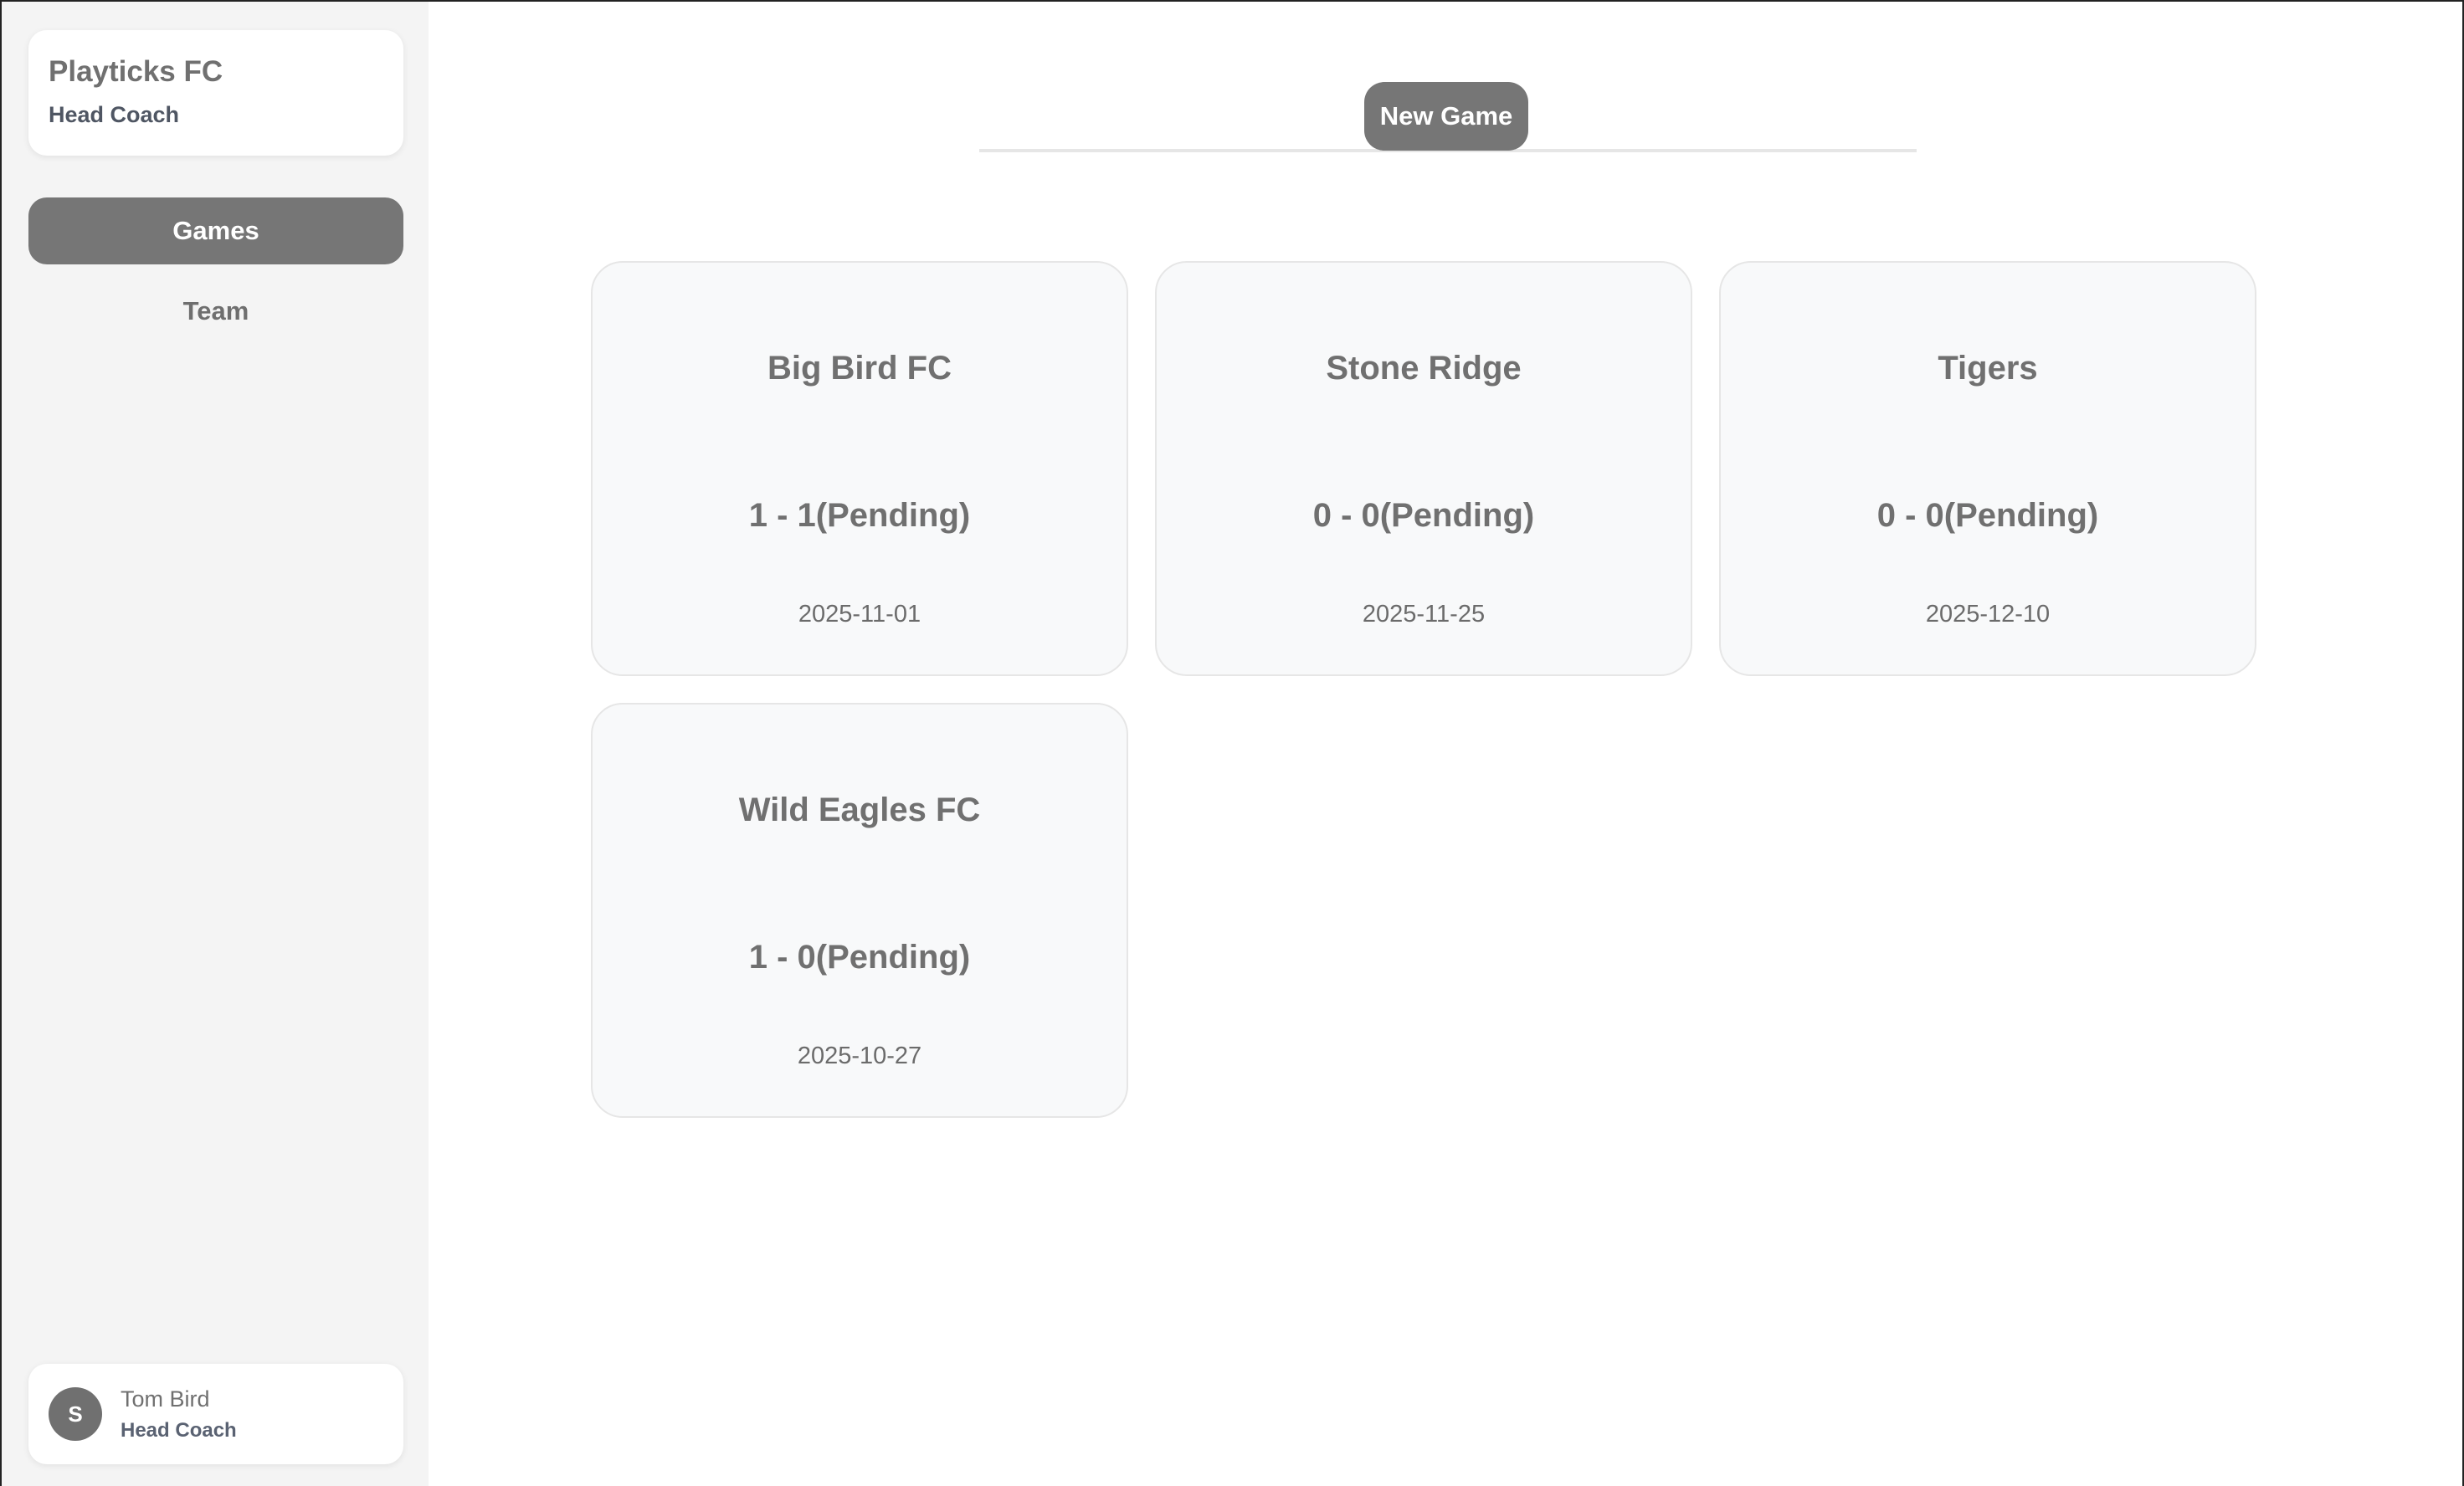  Describe the element at coordinates (859, 958) in the screenshot. I see `game-score: 1 - 0(Pending)` at that location.